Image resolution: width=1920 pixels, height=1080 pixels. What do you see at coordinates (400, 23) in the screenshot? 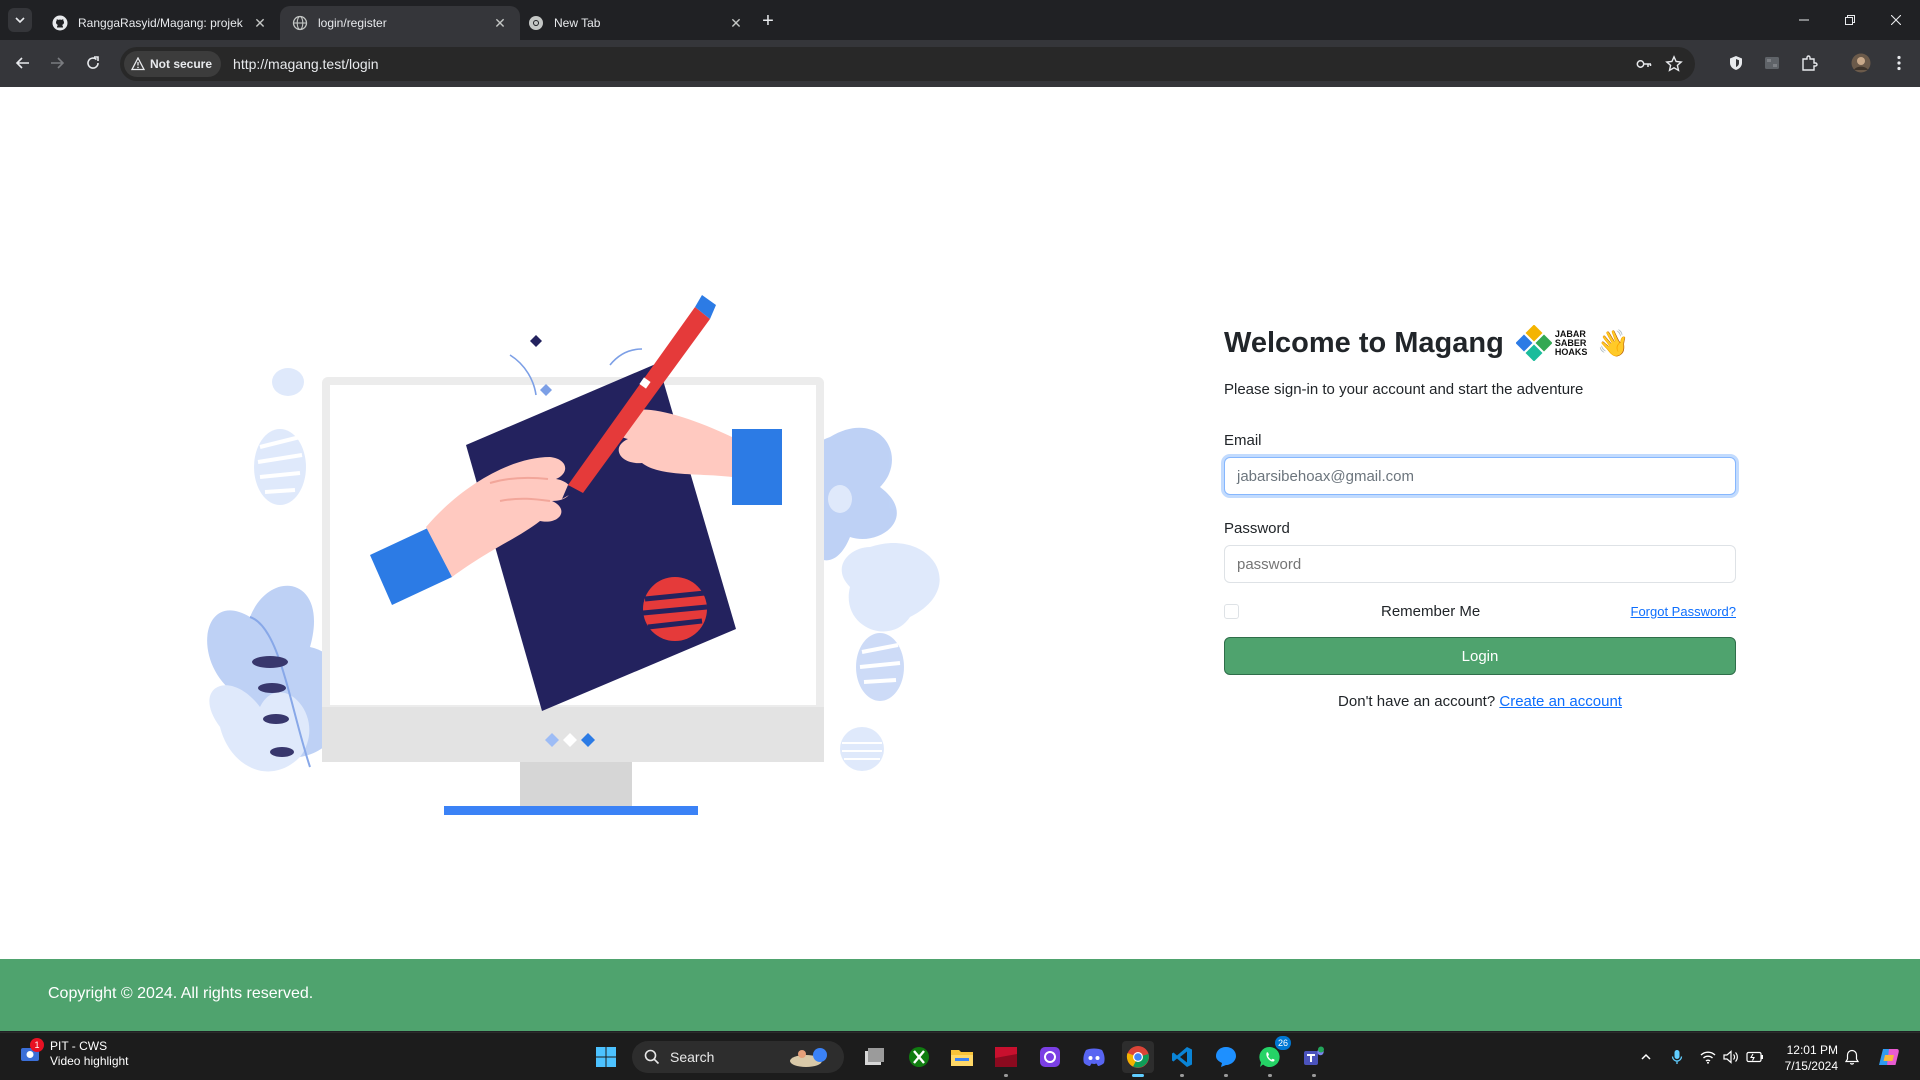
I see `tab-login-register: login/register ✕` at bounding box center [400, 23].